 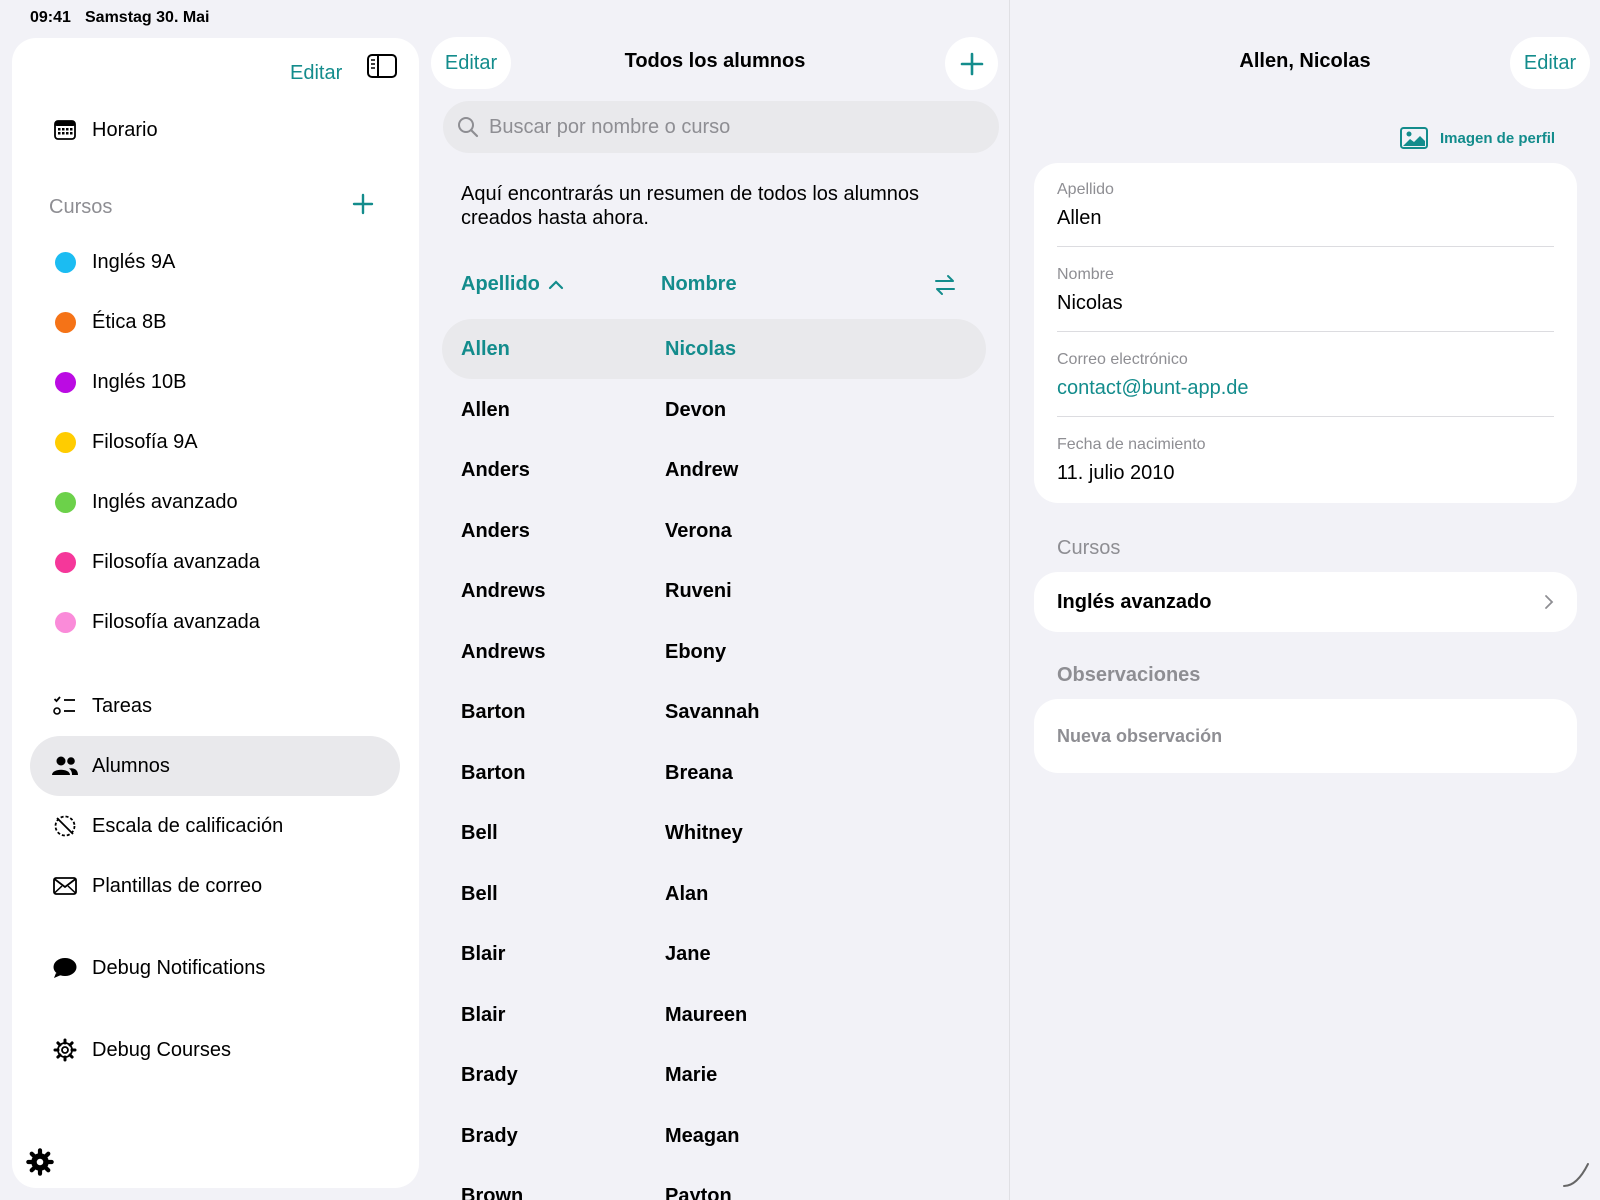 I want to click on student-row: Allen Devon, so click(x=714, y=410).